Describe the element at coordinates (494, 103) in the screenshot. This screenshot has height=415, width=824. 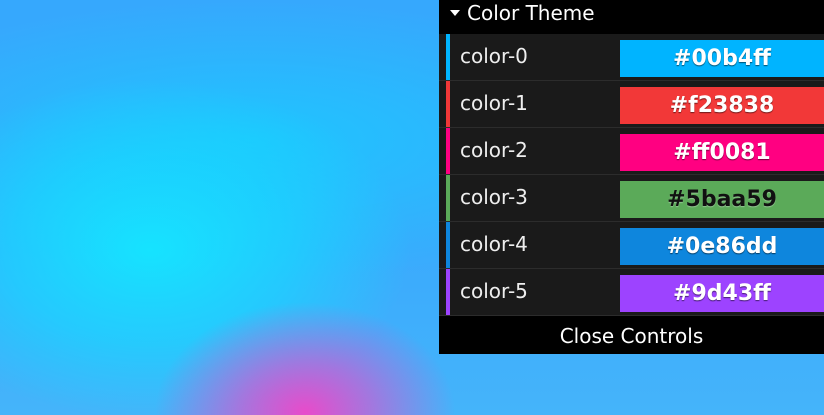
I see `color-row-label: color-1` at that location.